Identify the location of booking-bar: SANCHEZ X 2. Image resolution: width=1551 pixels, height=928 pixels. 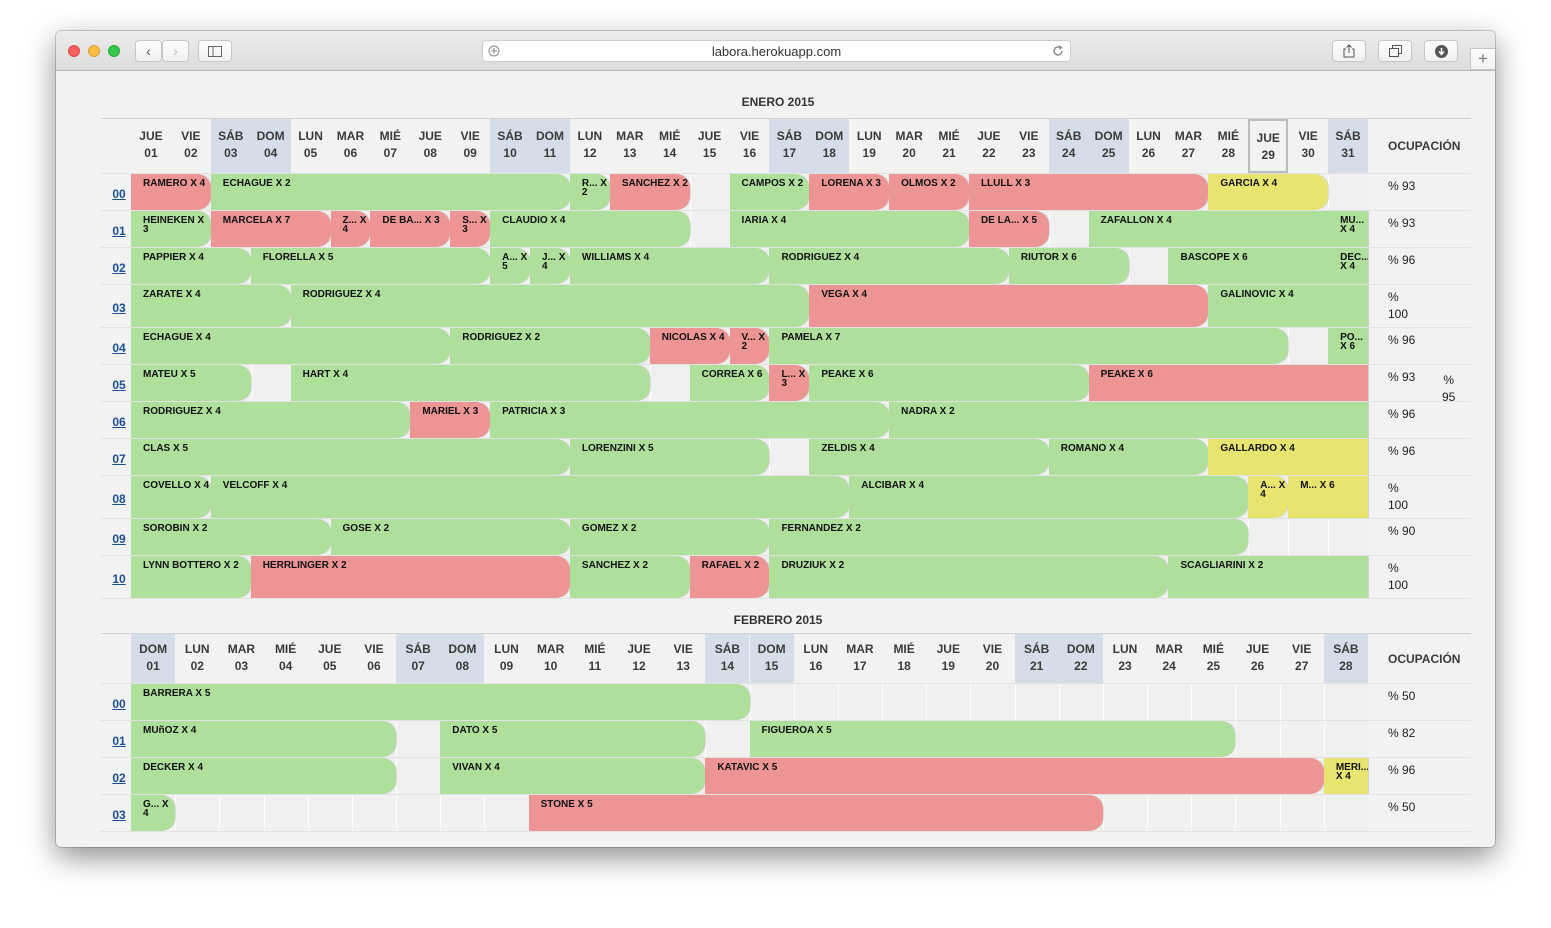
(649, 192).